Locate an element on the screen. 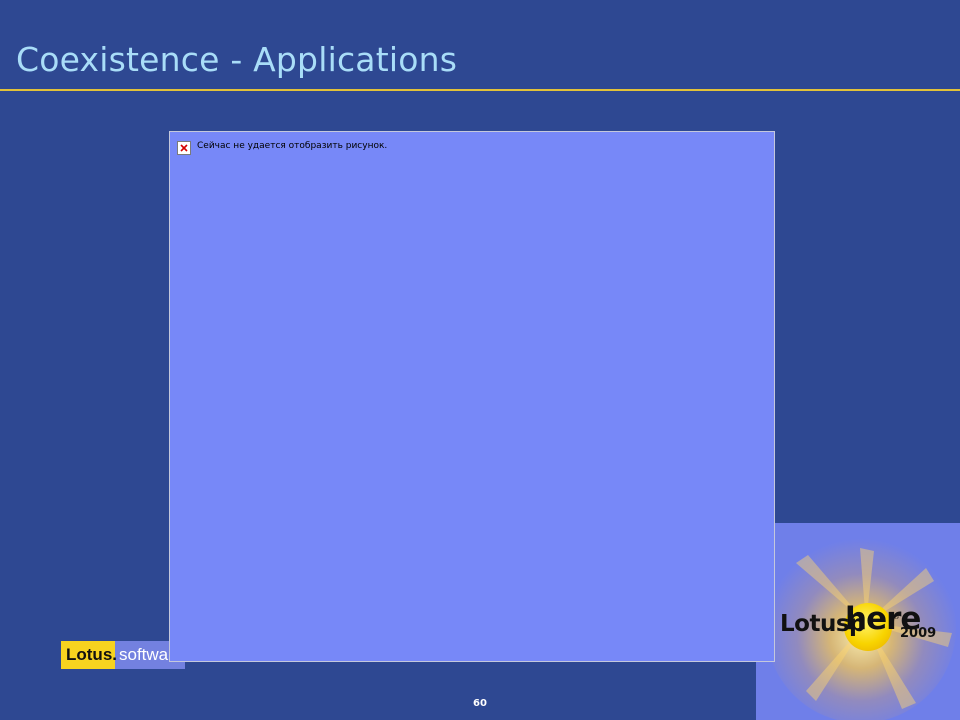  title-divider is located at coordinates (480, 90).